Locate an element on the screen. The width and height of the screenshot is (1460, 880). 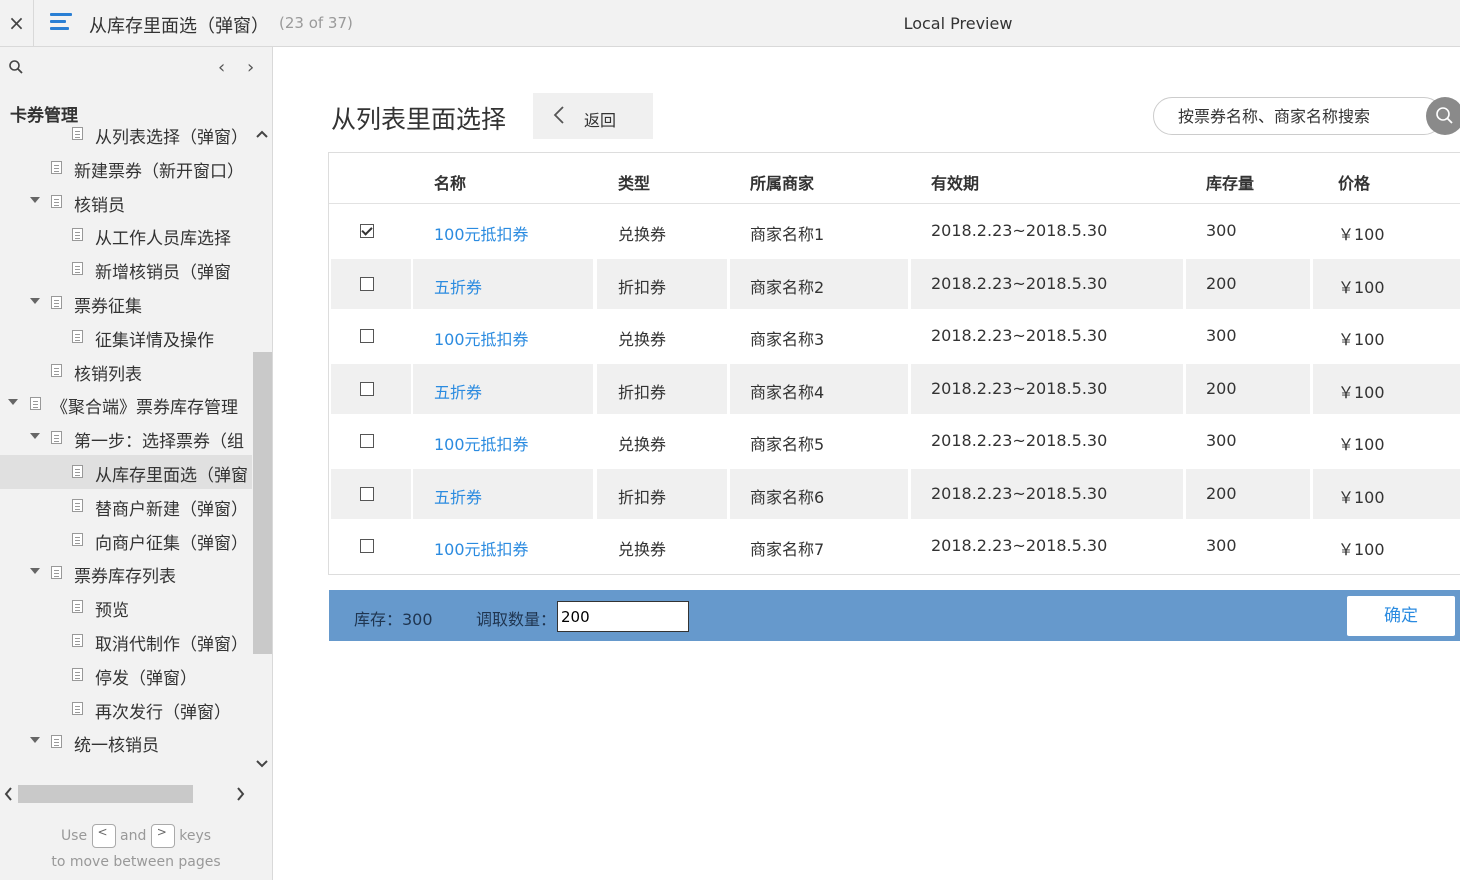
quantity-input is located at coordinates (623, 616).